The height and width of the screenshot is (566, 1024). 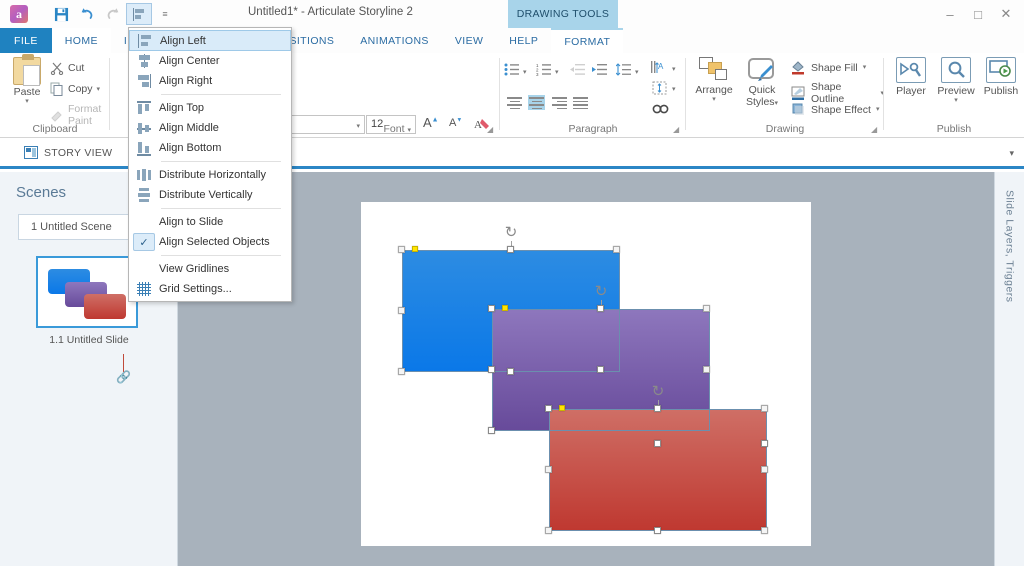 I want to click on menu-item-align-selected-objects: ✓ Align Selected Objects, so click(x=210, y=242).